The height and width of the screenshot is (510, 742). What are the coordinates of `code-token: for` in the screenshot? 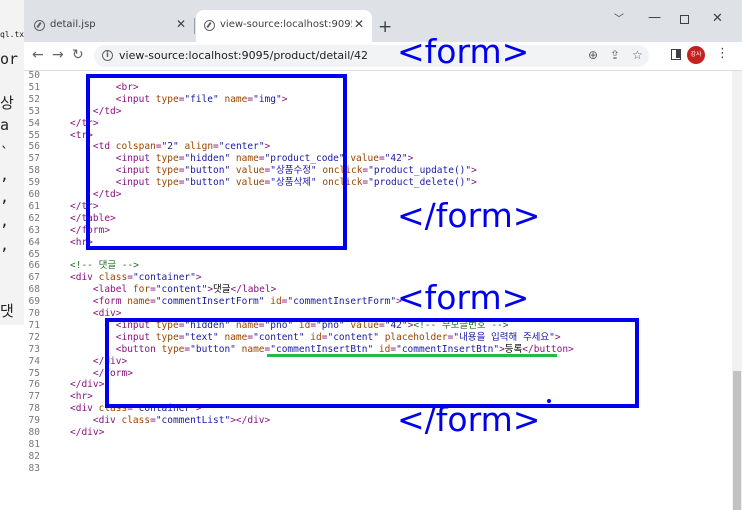 It's located at (141, 290).